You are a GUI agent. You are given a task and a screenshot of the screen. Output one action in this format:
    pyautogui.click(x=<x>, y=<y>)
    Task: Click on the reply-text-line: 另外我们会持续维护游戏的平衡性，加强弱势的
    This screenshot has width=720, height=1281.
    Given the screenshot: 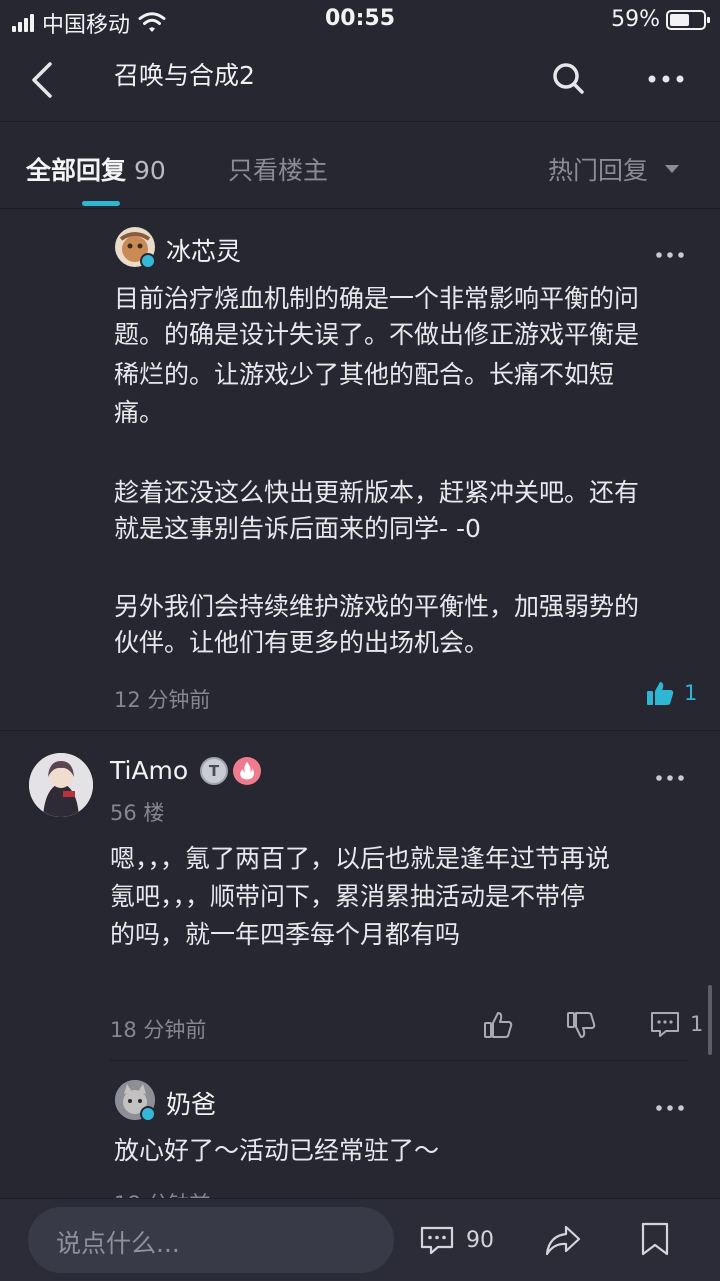 What is the action you would take?
    pyautogui.click(x=377, y=606)
    